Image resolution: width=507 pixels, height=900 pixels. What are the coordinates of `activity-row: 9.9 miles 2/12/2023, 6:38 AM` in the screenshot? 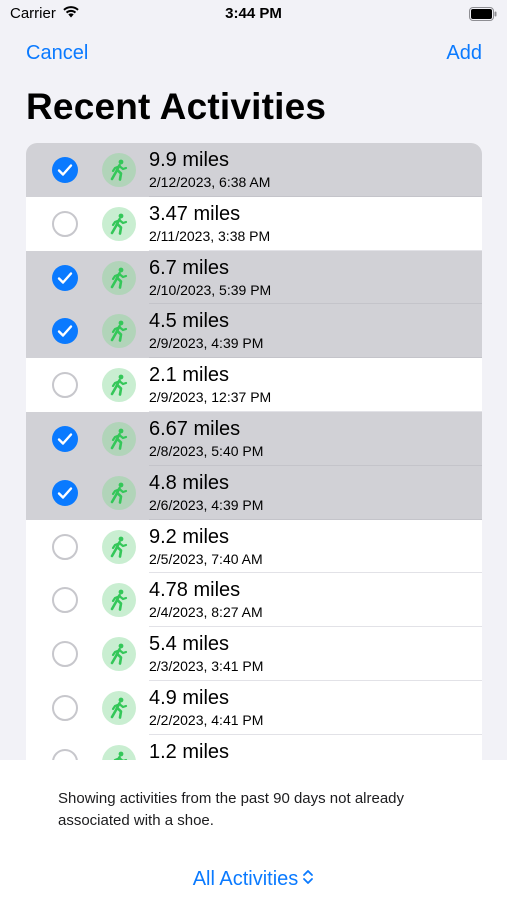 It's located at (254, 170).